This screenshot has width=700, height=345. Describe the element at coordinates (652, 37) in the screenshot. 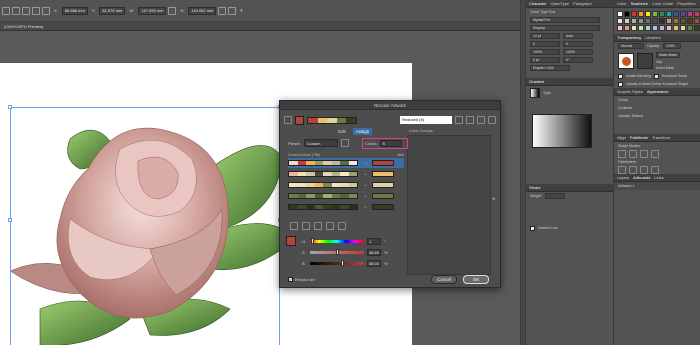

I see `tab-libraries: Libraries` at that location.